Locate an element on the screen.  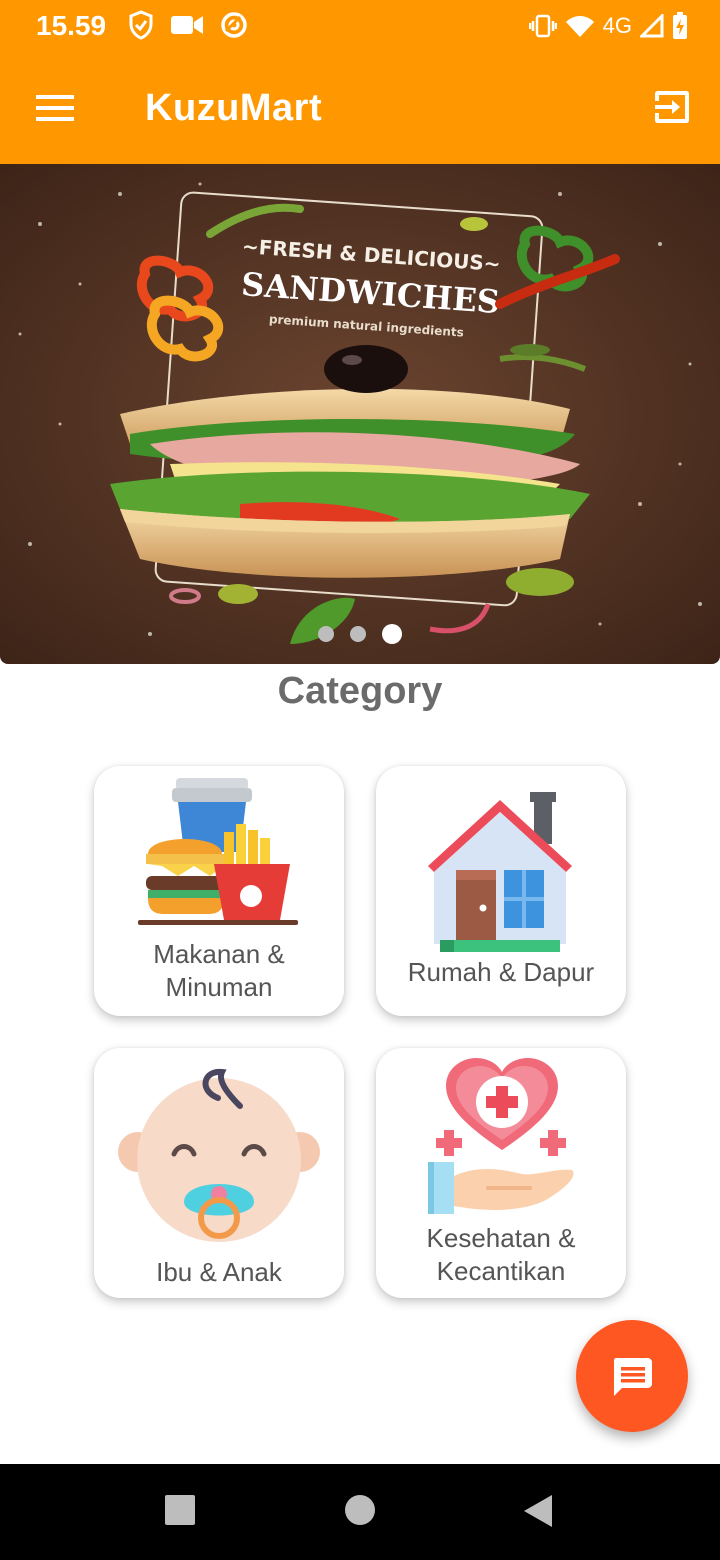
category-label-line2: Kecantikan is located at coordinates (501, 1271).